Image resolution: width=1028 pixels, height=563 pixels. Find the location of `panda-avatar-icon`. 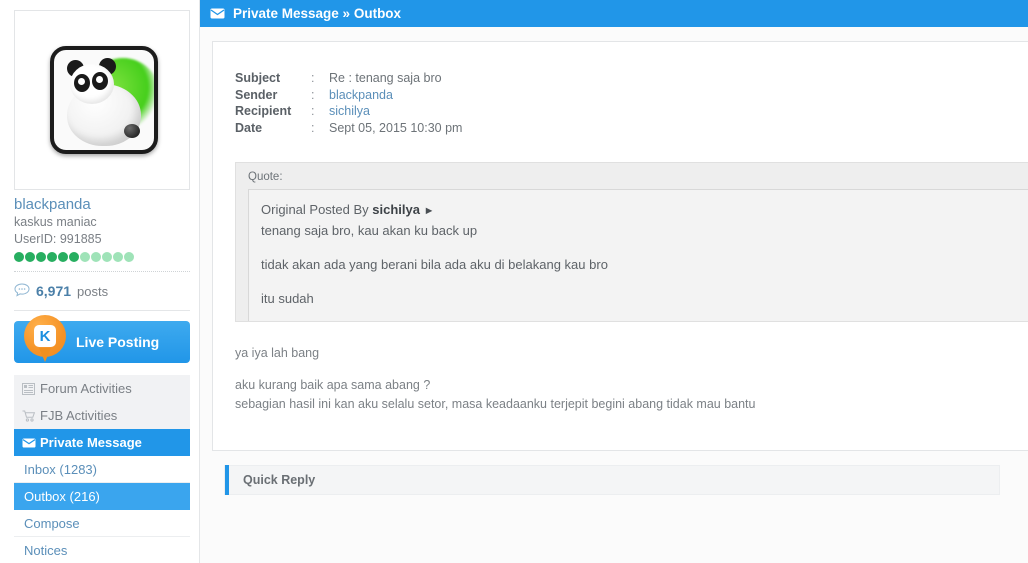

panda-avatar-icon is located at coordinates (104, 100).